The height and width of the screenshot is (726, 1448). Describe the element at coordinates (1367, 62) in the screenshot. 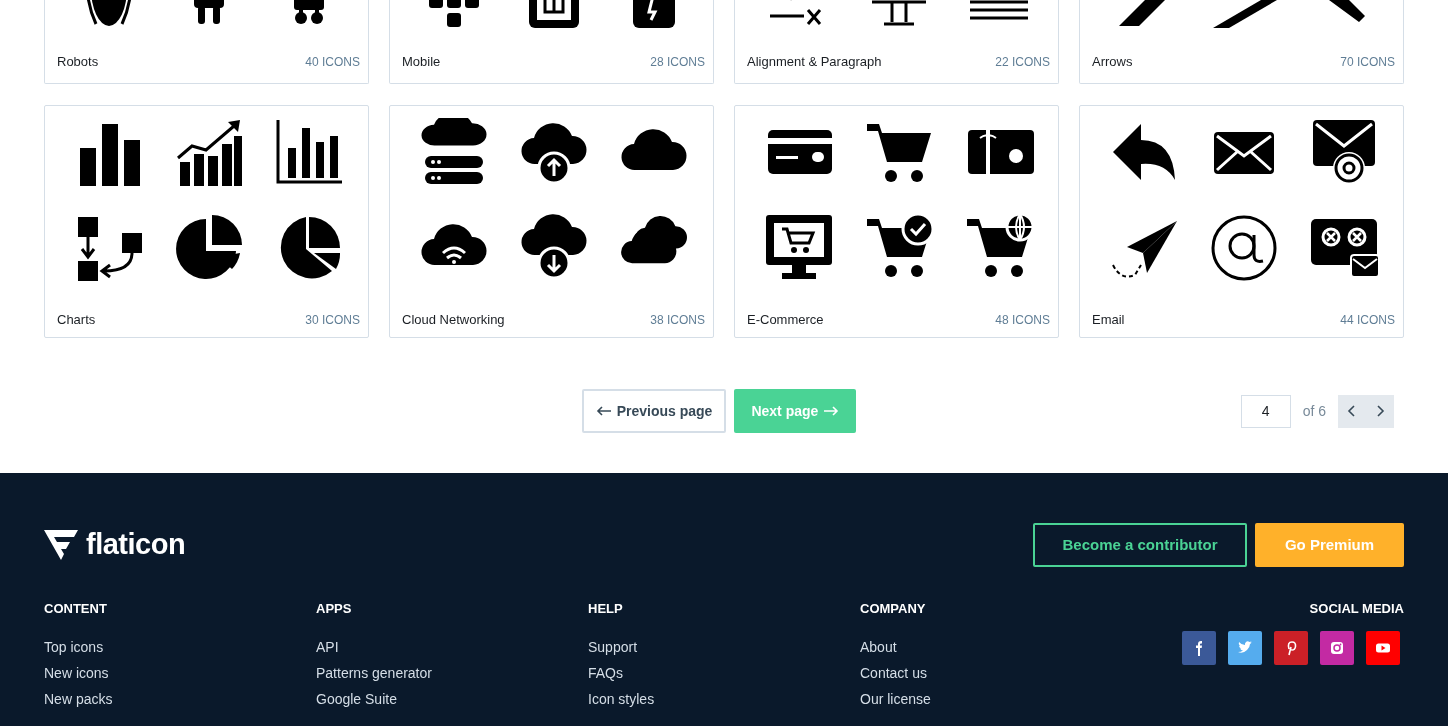

I see `icon-count: 70 ICONS` at that location.